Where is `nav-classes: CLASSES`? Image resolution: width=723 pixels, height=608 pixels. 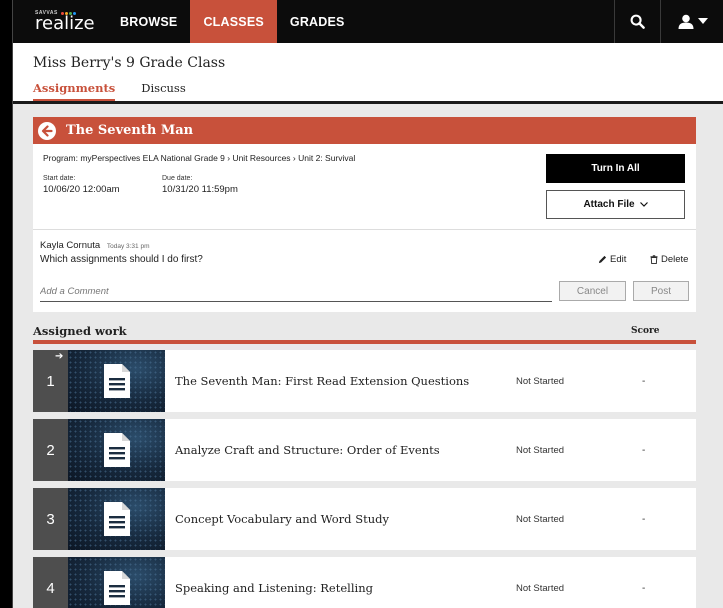
nav-classes: CLASSES is located at coordinates (233, 21).